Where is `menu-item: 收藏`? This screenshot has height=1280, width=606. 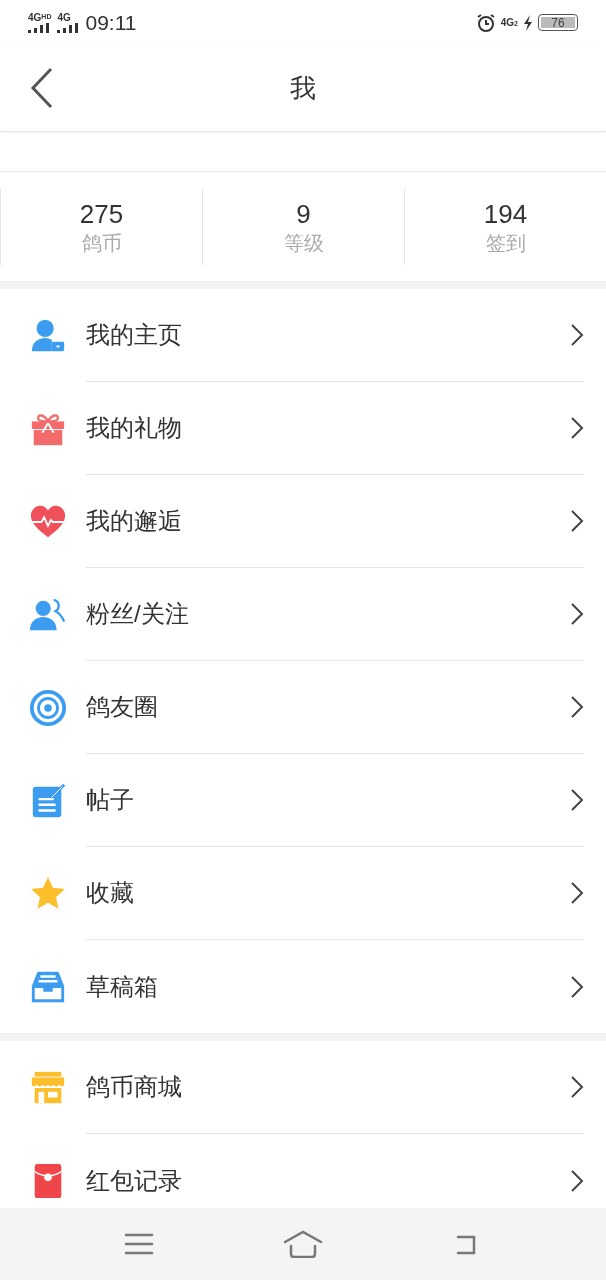
menu-item: 收藏 is located at coordinates (303, 893).